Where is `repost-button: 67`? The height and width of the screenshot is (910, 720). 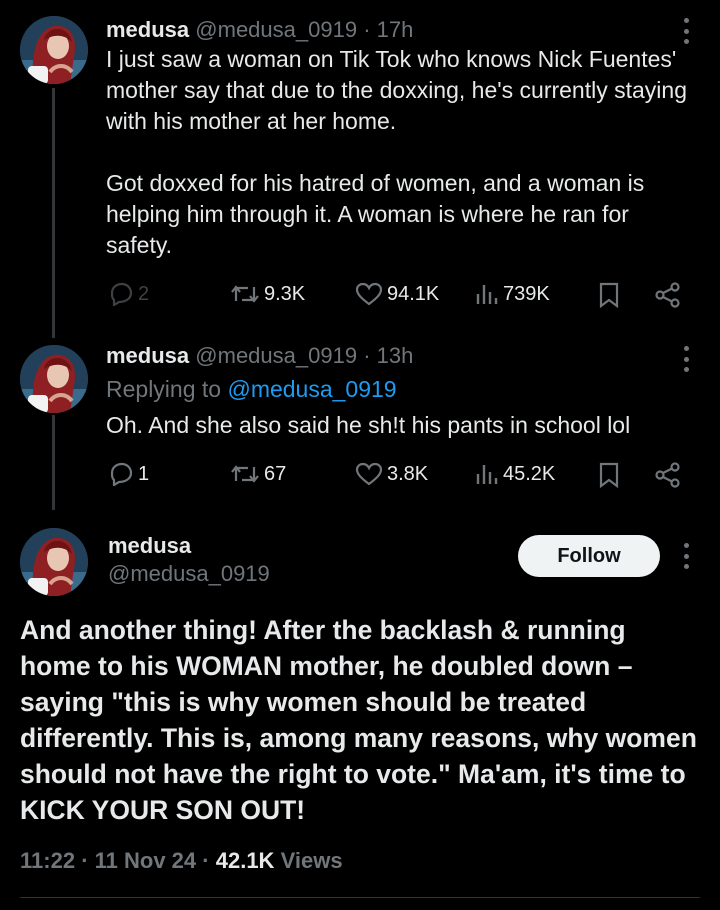
repost-button: 67 is located at coordinates (258, 474).